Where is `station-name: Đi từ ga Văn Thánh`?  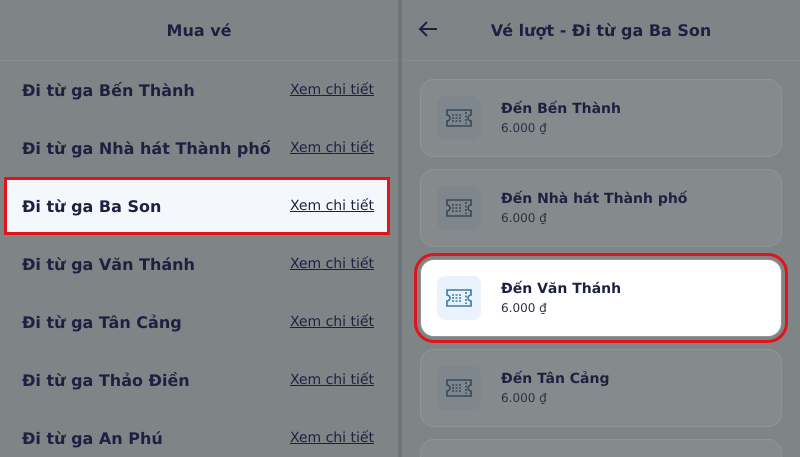
station-name: Đi từ ga Văn Thánh is located at coordinates (108, 264).